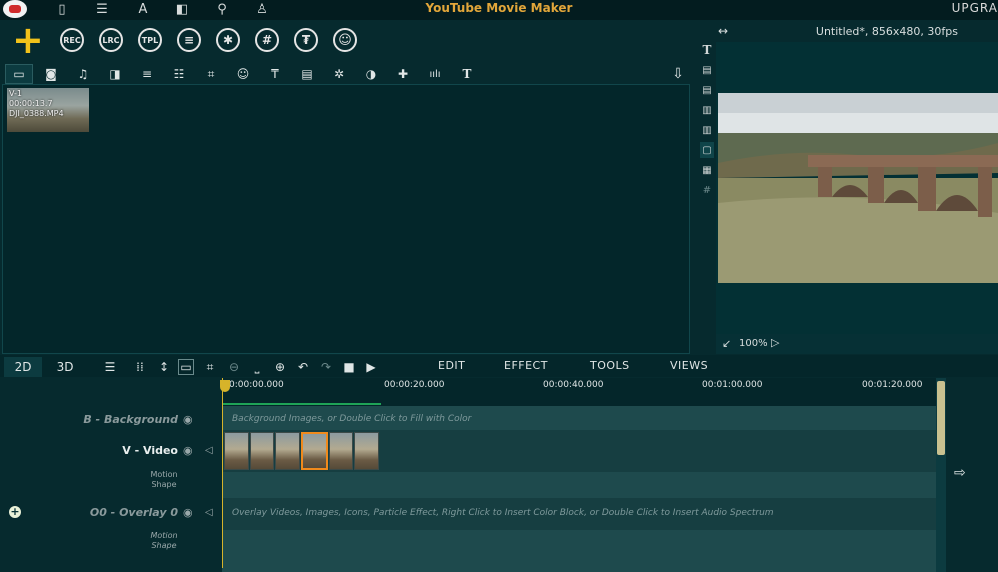 Image resolution: width=998 pixels, height=572 pixels. Describe the element at coordinates (267, 40) in the screenshot. I see `grid-button: #` at that location.